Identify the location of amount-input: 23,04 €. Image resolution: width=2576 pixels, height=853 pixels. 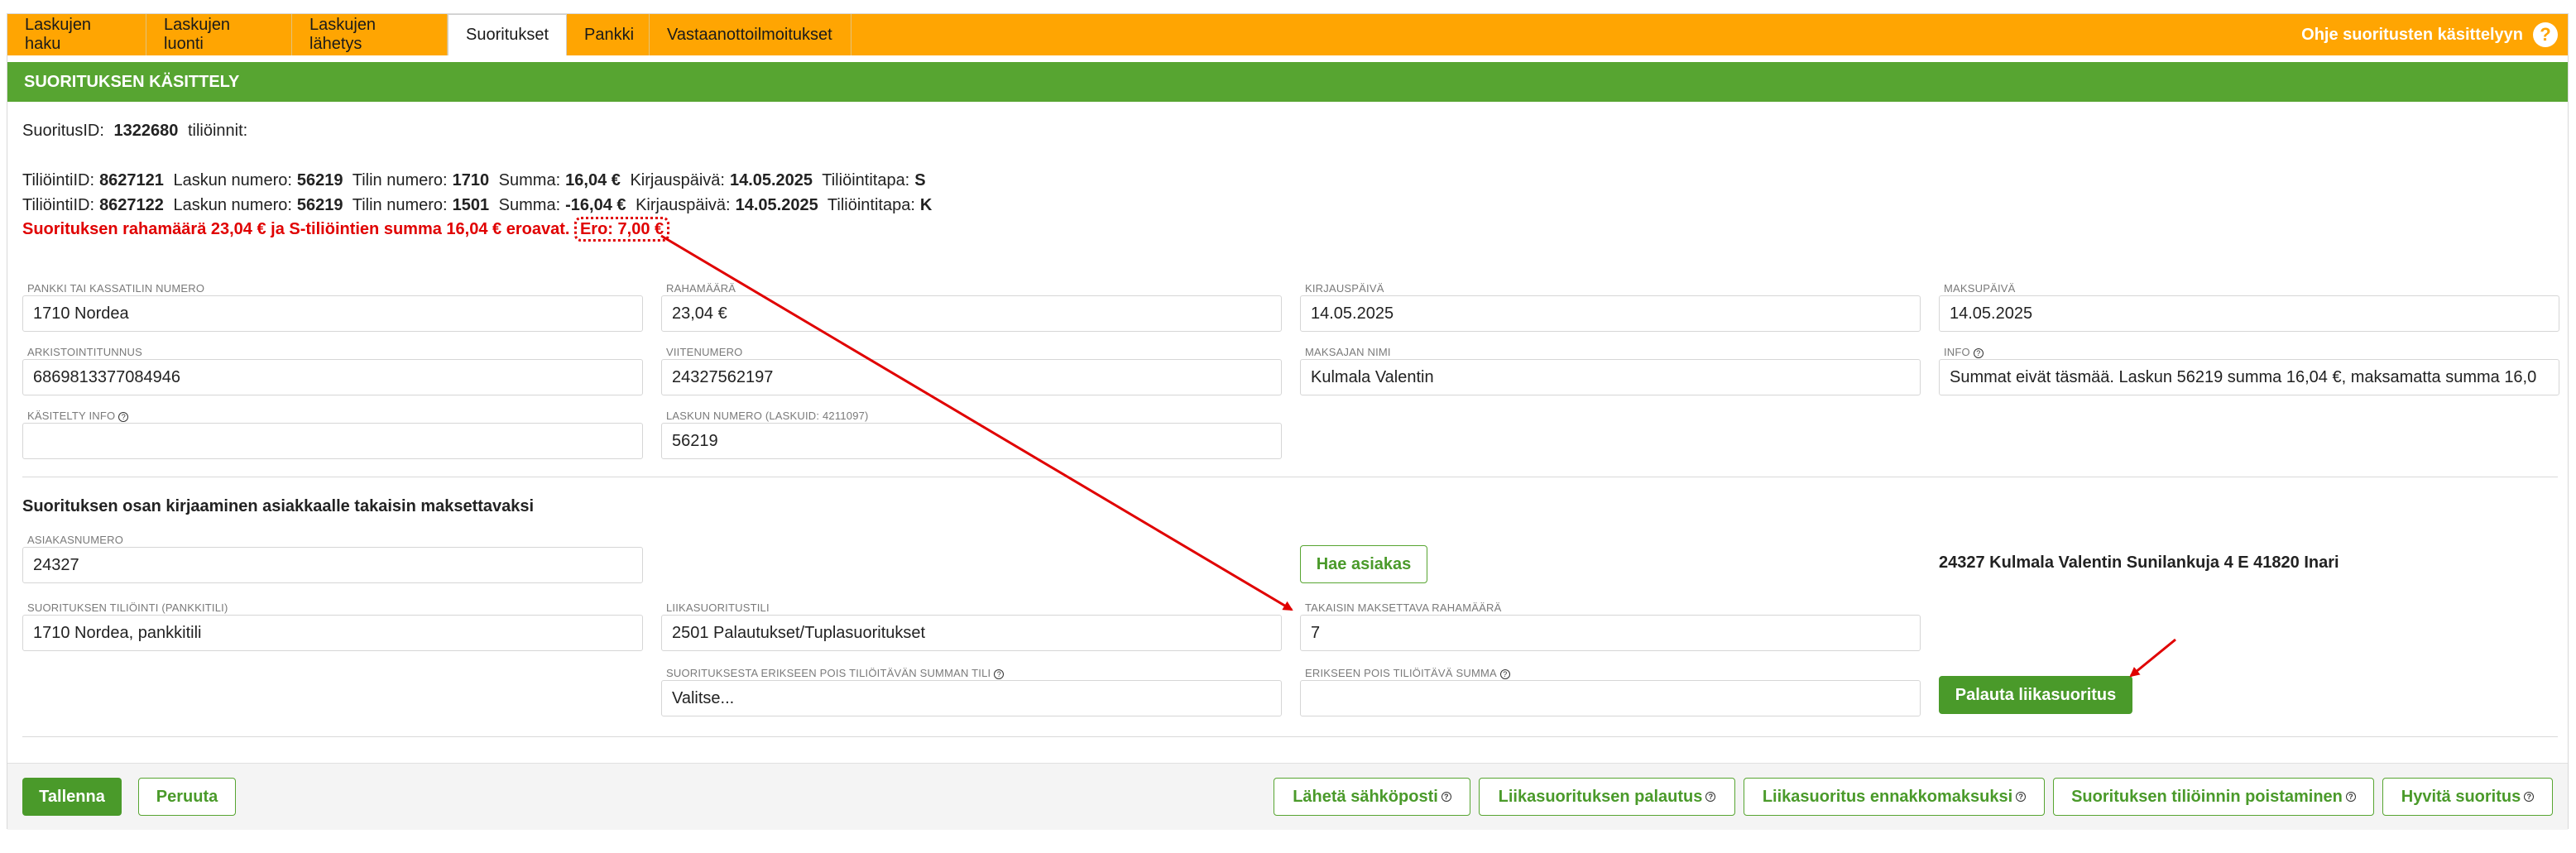
(971, 314).